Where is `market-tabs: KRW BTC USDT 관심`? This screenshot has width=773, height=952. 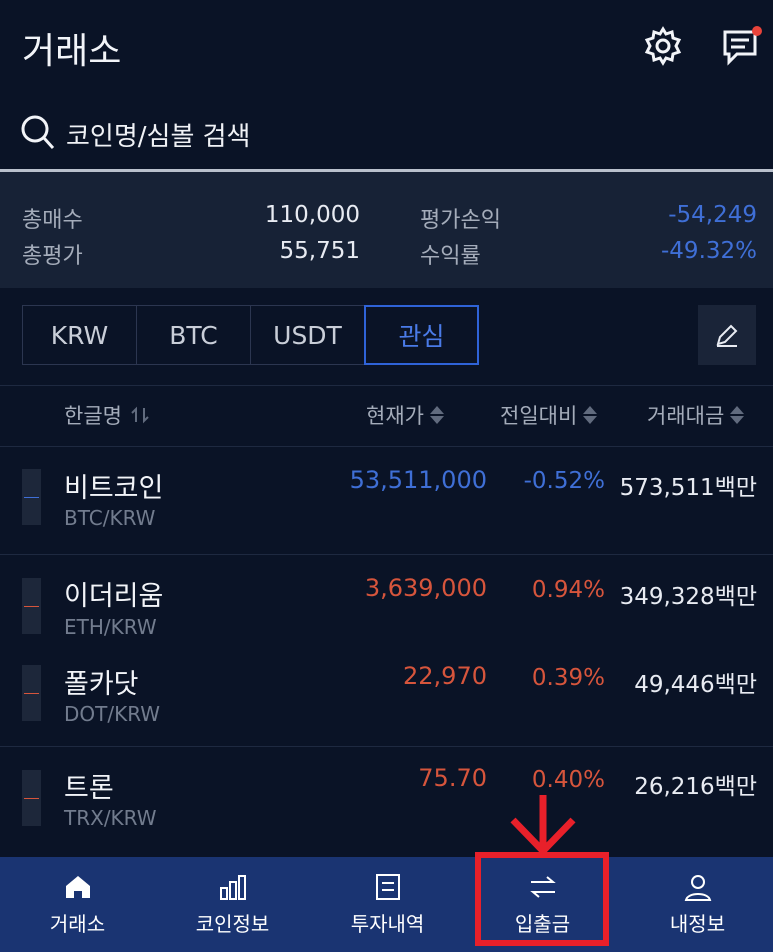
market-tabs: KRW BTC USDT 관심 is located at coordinates (250, 336).